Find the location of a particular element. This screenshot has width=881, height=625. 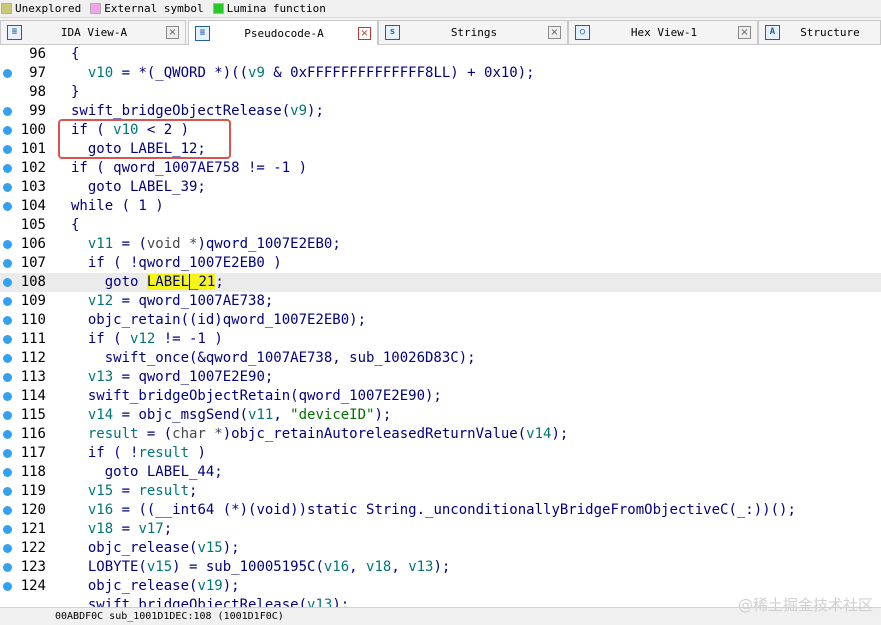

line-number: 113 is located at coordinates (33, 377).